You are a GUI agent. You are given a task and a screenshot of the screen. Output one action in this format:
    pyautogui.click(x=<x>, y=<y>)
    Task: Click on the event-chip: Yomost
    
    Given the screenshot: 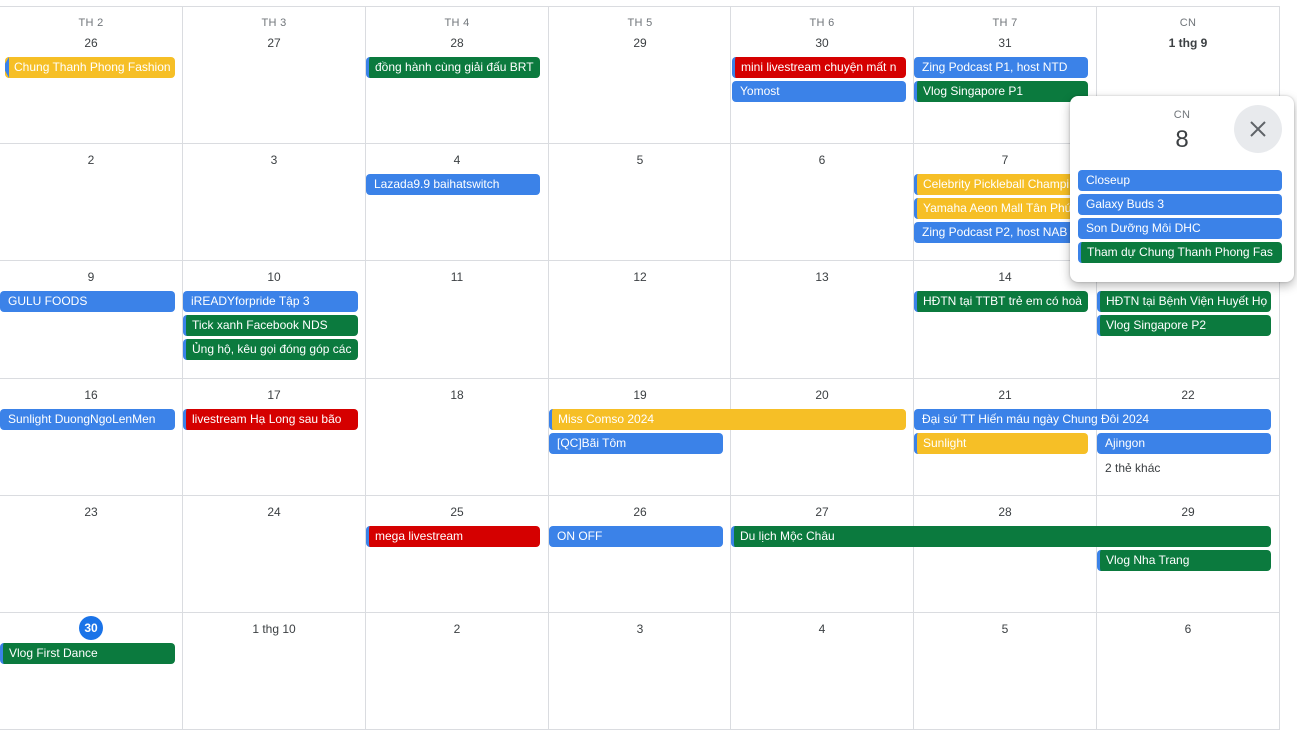 What is the action you would take?
    pyautogui.click(x=819, y=91)
    